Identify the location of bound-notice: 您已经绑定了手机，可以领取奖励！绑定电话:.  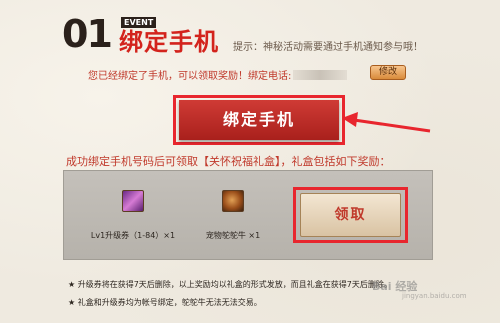
(218, 74).